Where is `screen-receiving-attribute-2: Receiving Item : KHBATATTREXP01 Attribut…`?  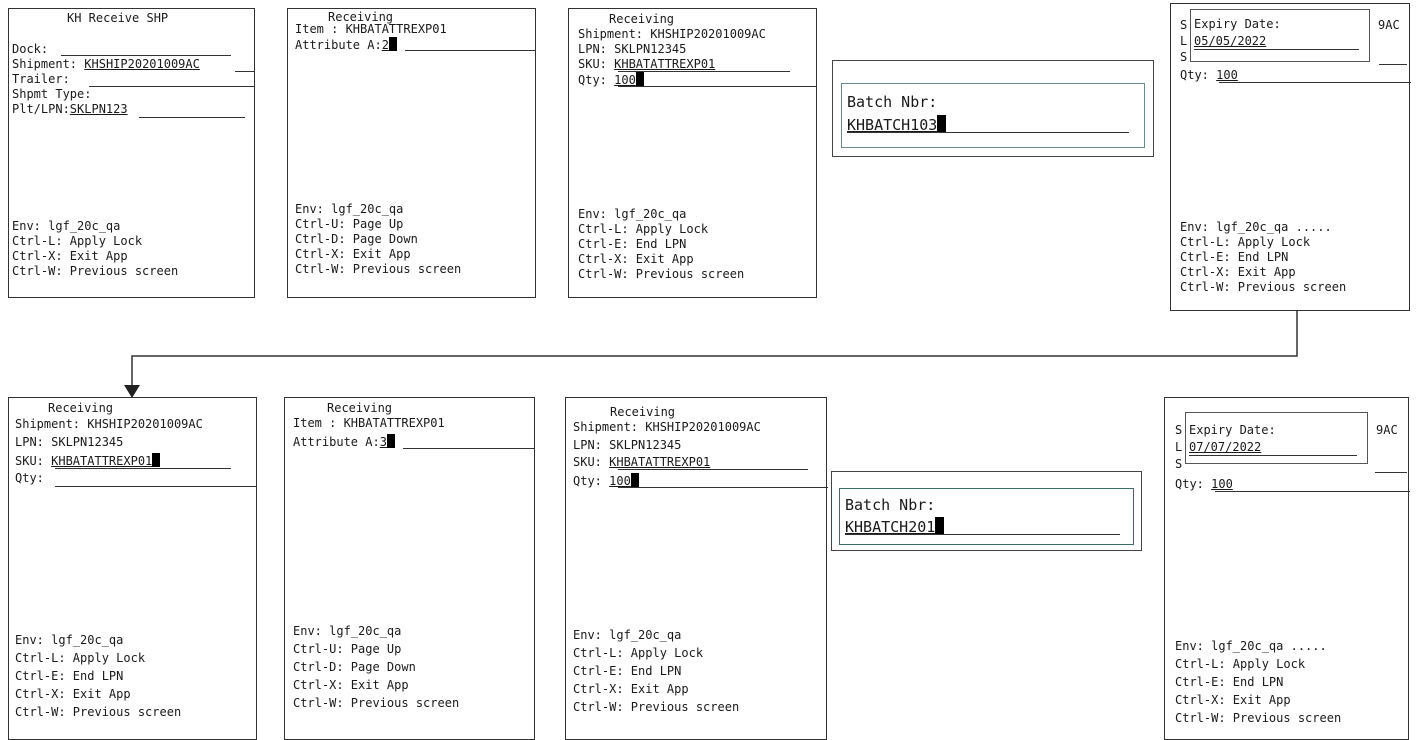 screen-receiving-attribute-2: Receiving Item : KHBATATTREXP01 Attribut… is located at coordinates (409, 568).